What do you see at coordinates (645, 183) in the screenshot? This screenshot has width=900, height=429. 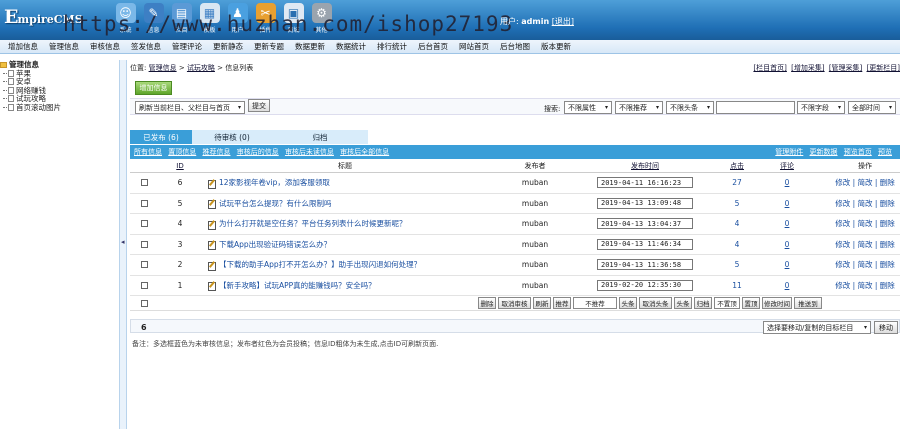 I see `row-time-input: 2019-04-11 16:16:23` at bounding box center [645, 183].